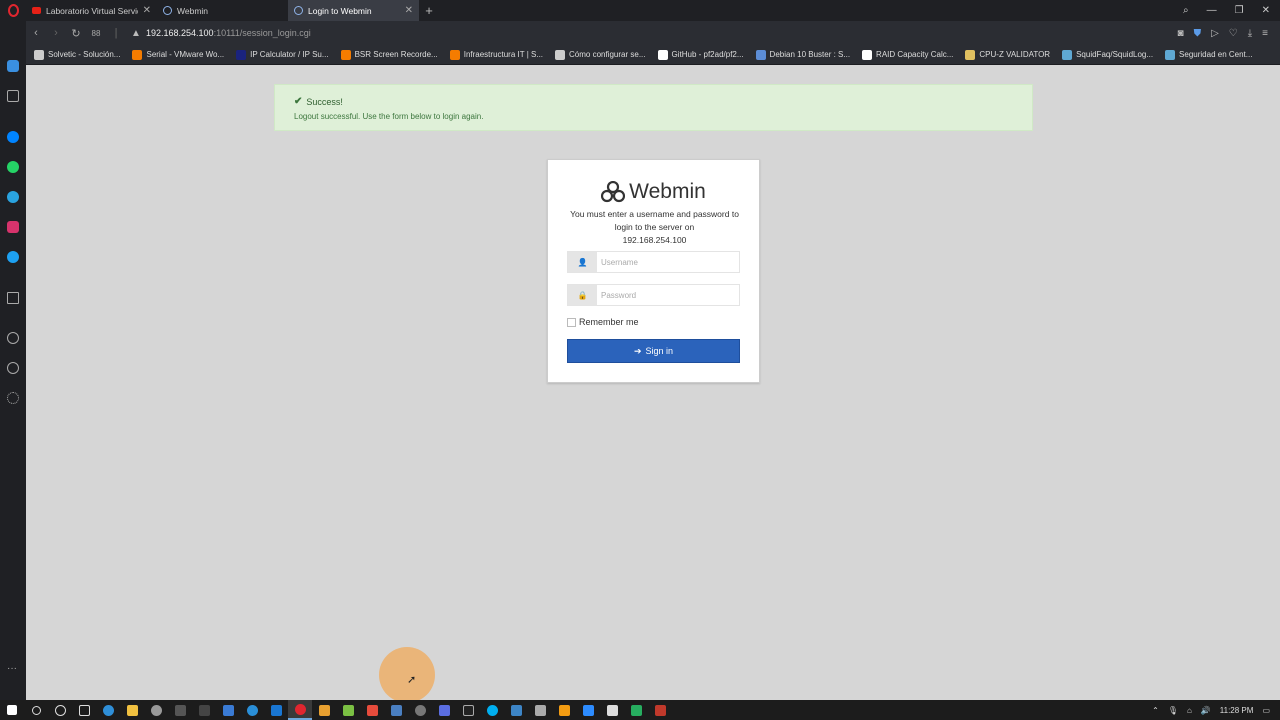 Image resolution: width=1280 pixels, height=720 pixels. What do you see at coordinates (13, 227) in the screenshot?
I see `instagram-icon` at bounding box center [13, 227].